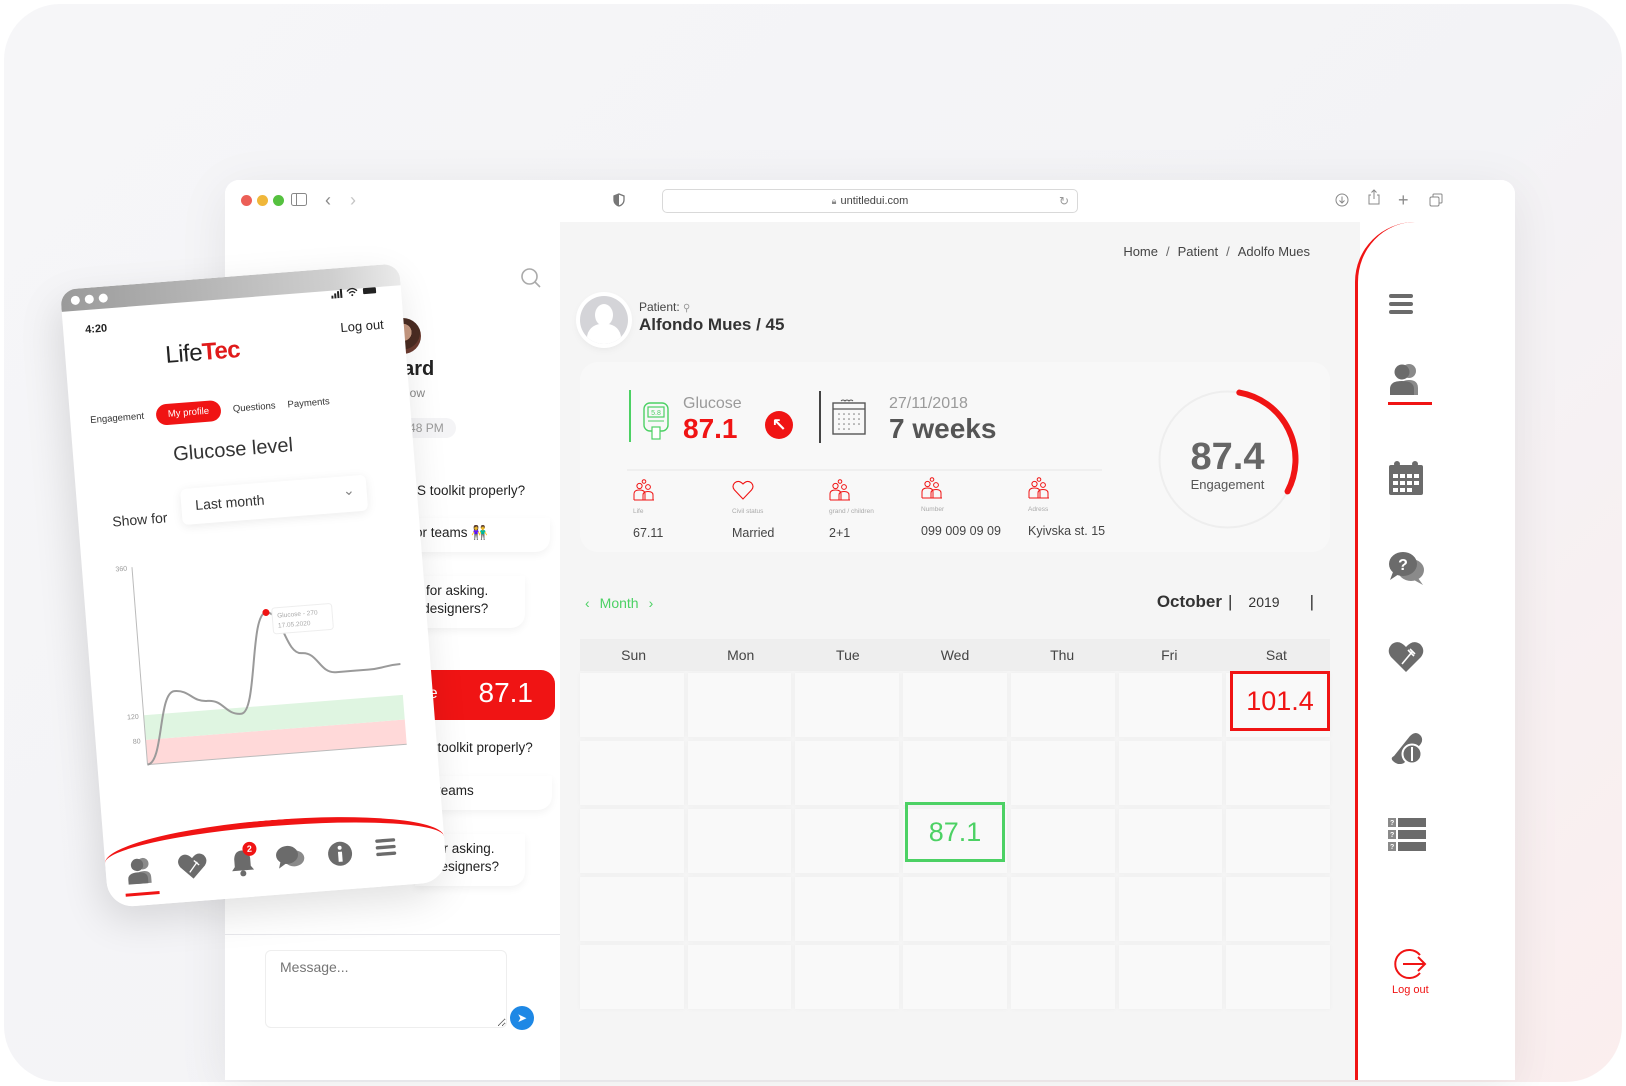 This screenshot has width=1626, height=1086. Describe the element at coordinates (255, 407) in the screenshot. I see `tab-questions: Questions` at that location.